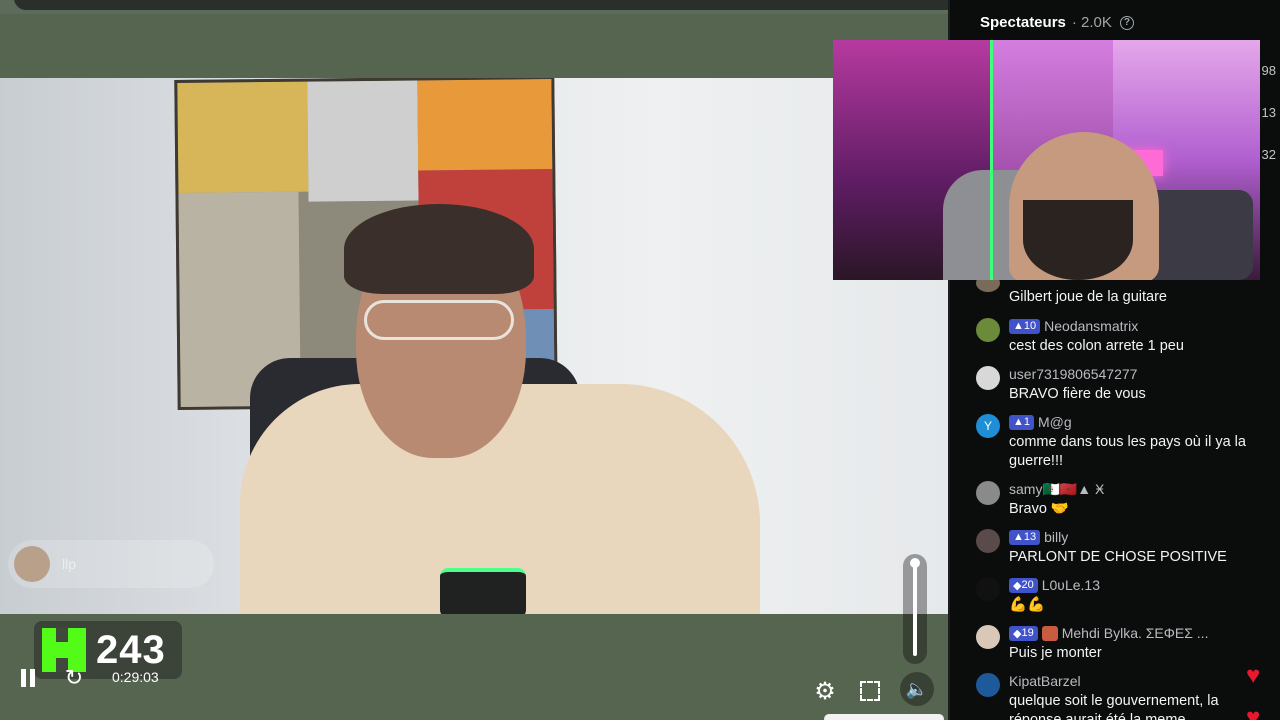 This screenshot has height=720, width=1280. What do you see at coordinates (23, 678) in the screenshot?
I see `pause-icon` at bounding box center [23, 678].